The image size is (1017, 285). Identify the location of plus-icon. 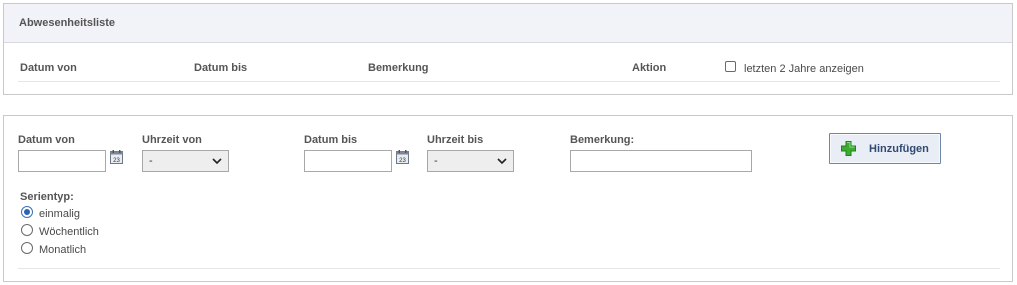
(848, 148).